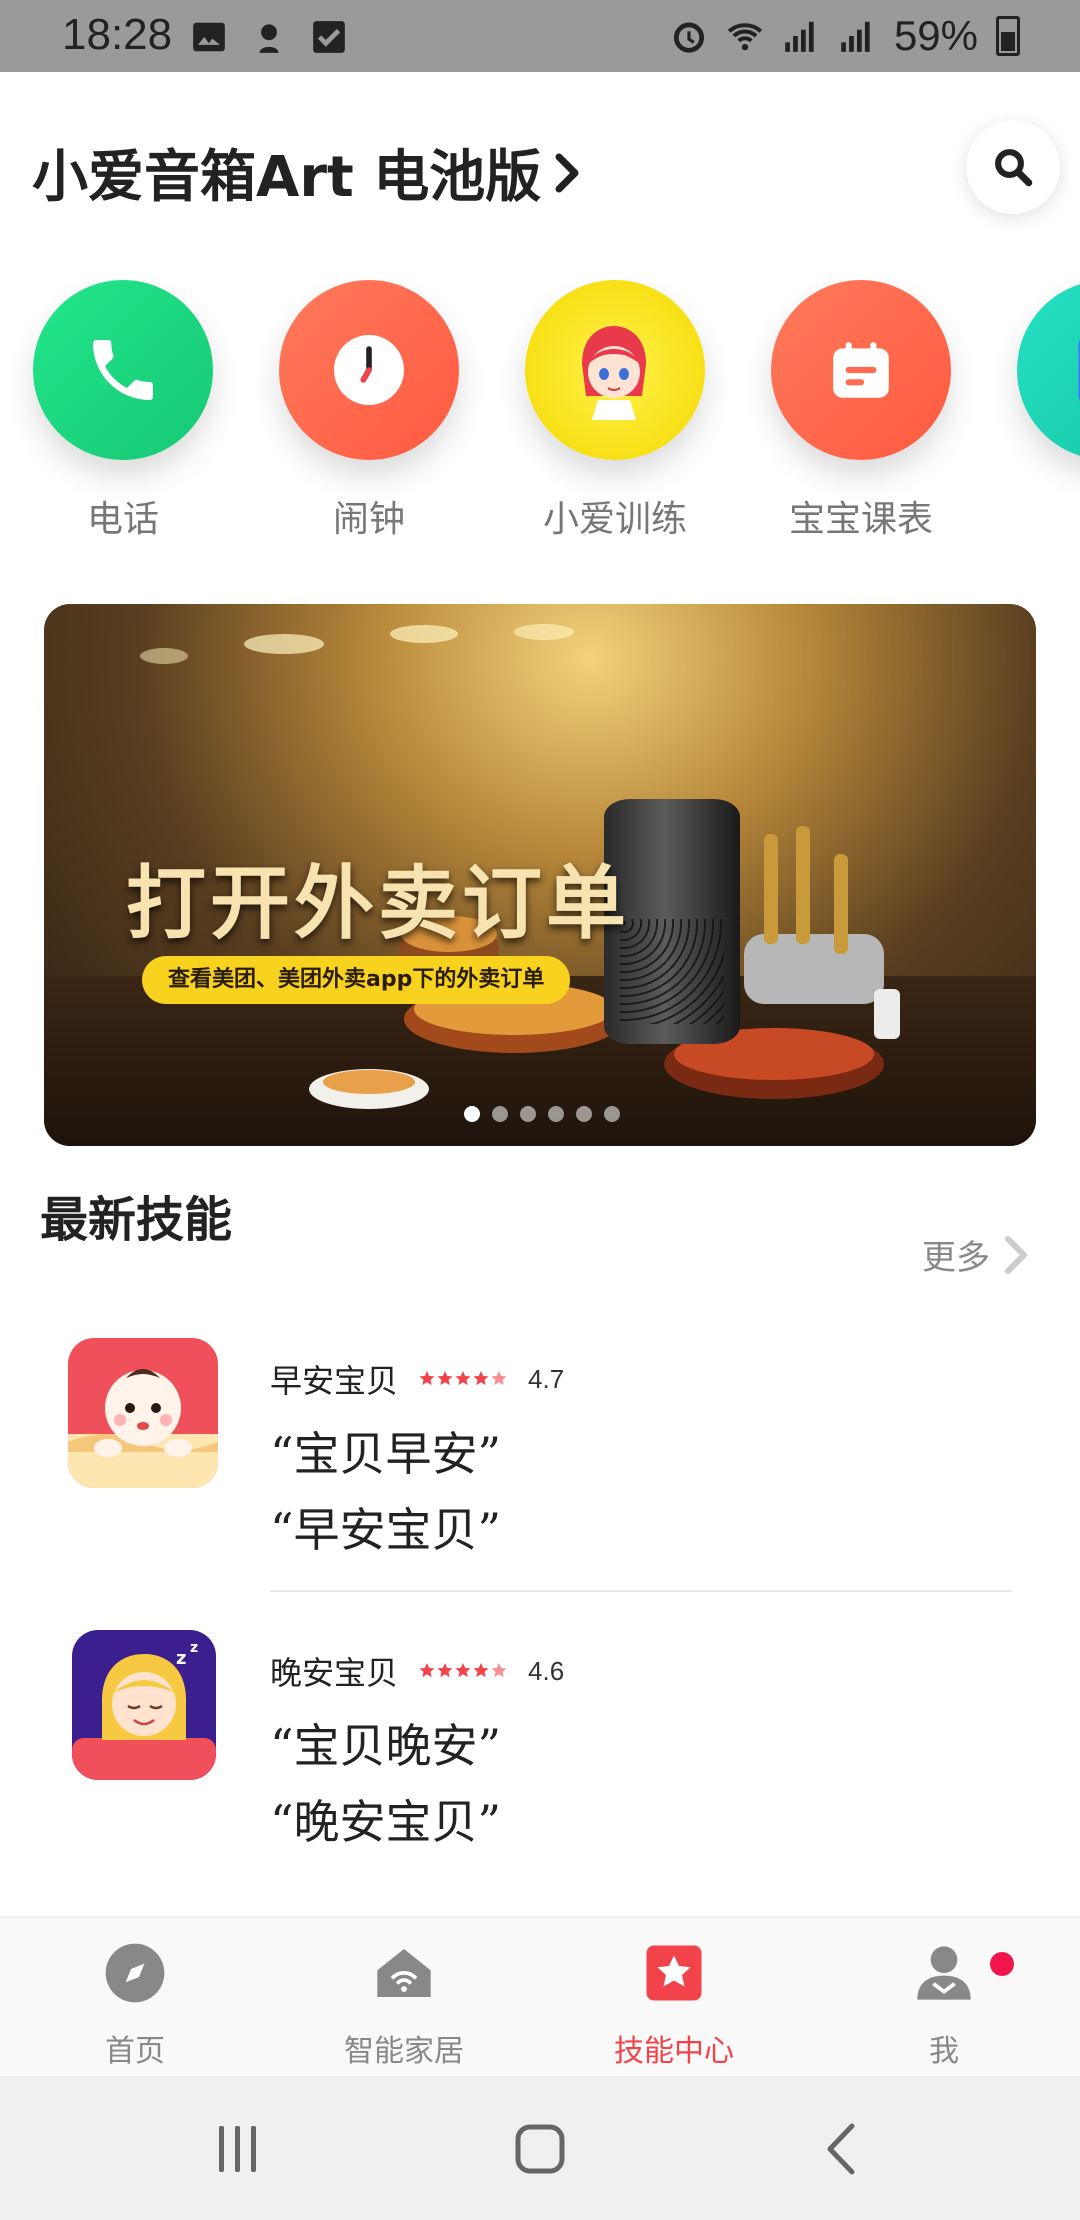  What do you see at coordinates (386, 1530) in the screenshot?
I see `skill-phrase: “早安宝贝”` at bounding box center [386, 1530].